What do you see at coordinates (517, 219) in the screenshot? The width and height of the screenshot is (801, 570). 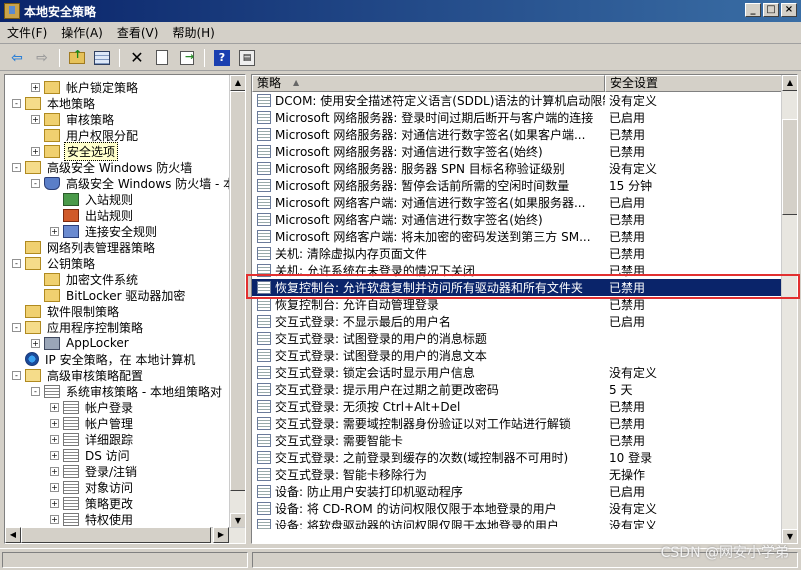 I see `table-row: Microsoft 网络客户端: 对通信进行数字签名(始终) 已禁用` at bounding box center [517, 219].